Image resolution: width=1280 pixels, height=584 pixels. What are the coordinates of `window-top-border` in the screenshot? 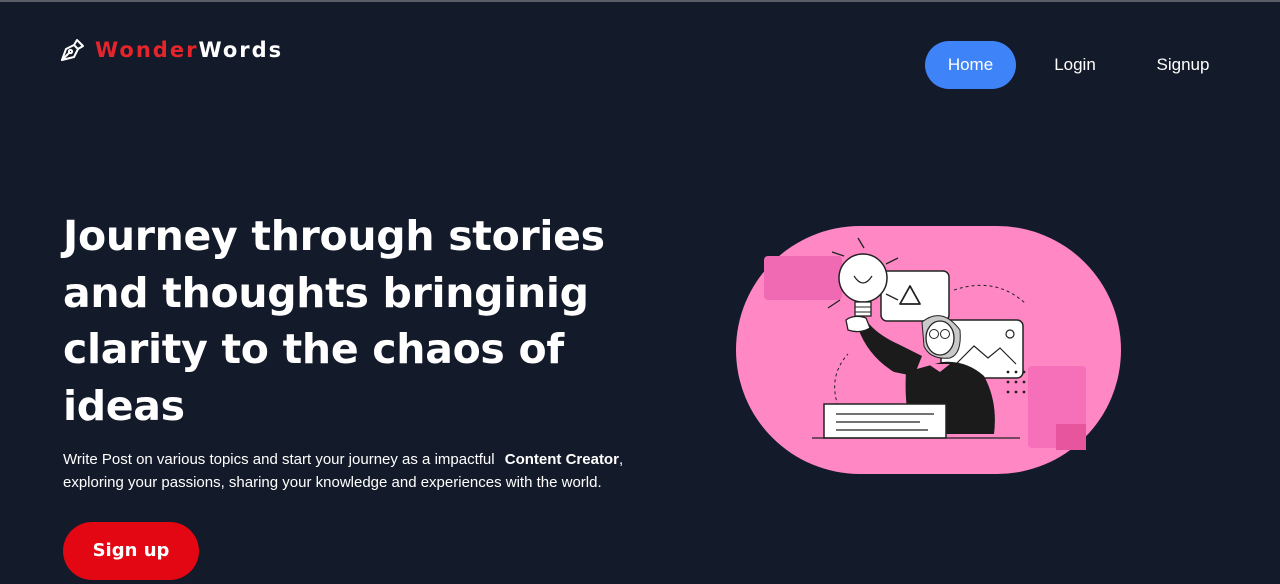 It's located at (640, 1).